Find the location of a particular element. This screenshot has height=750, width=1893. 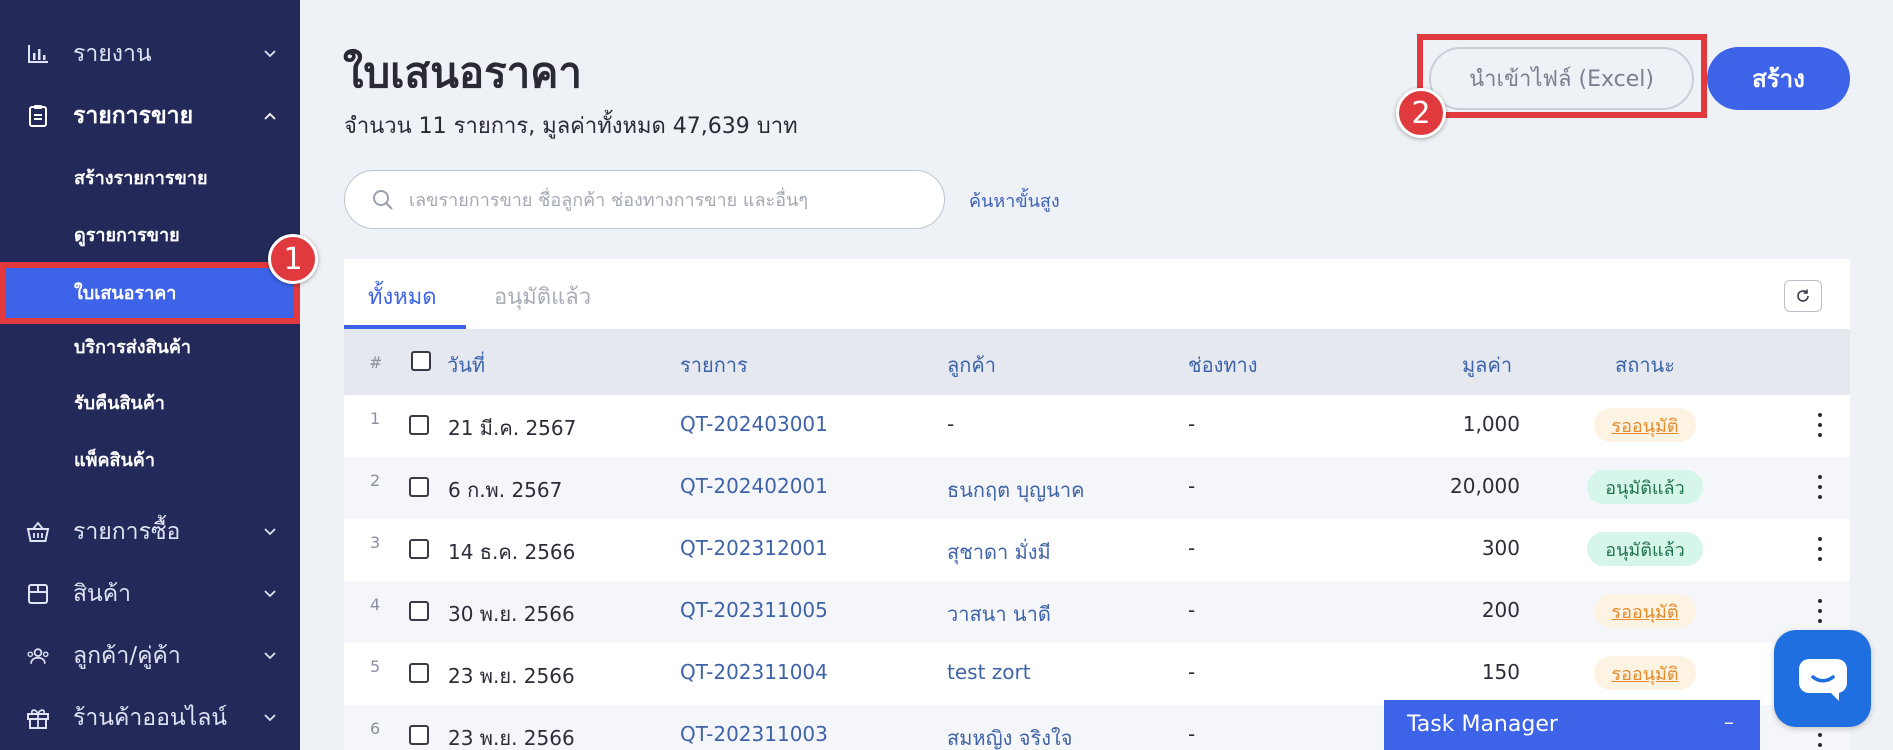

row-customer: - is located at coordinates (951, 424).